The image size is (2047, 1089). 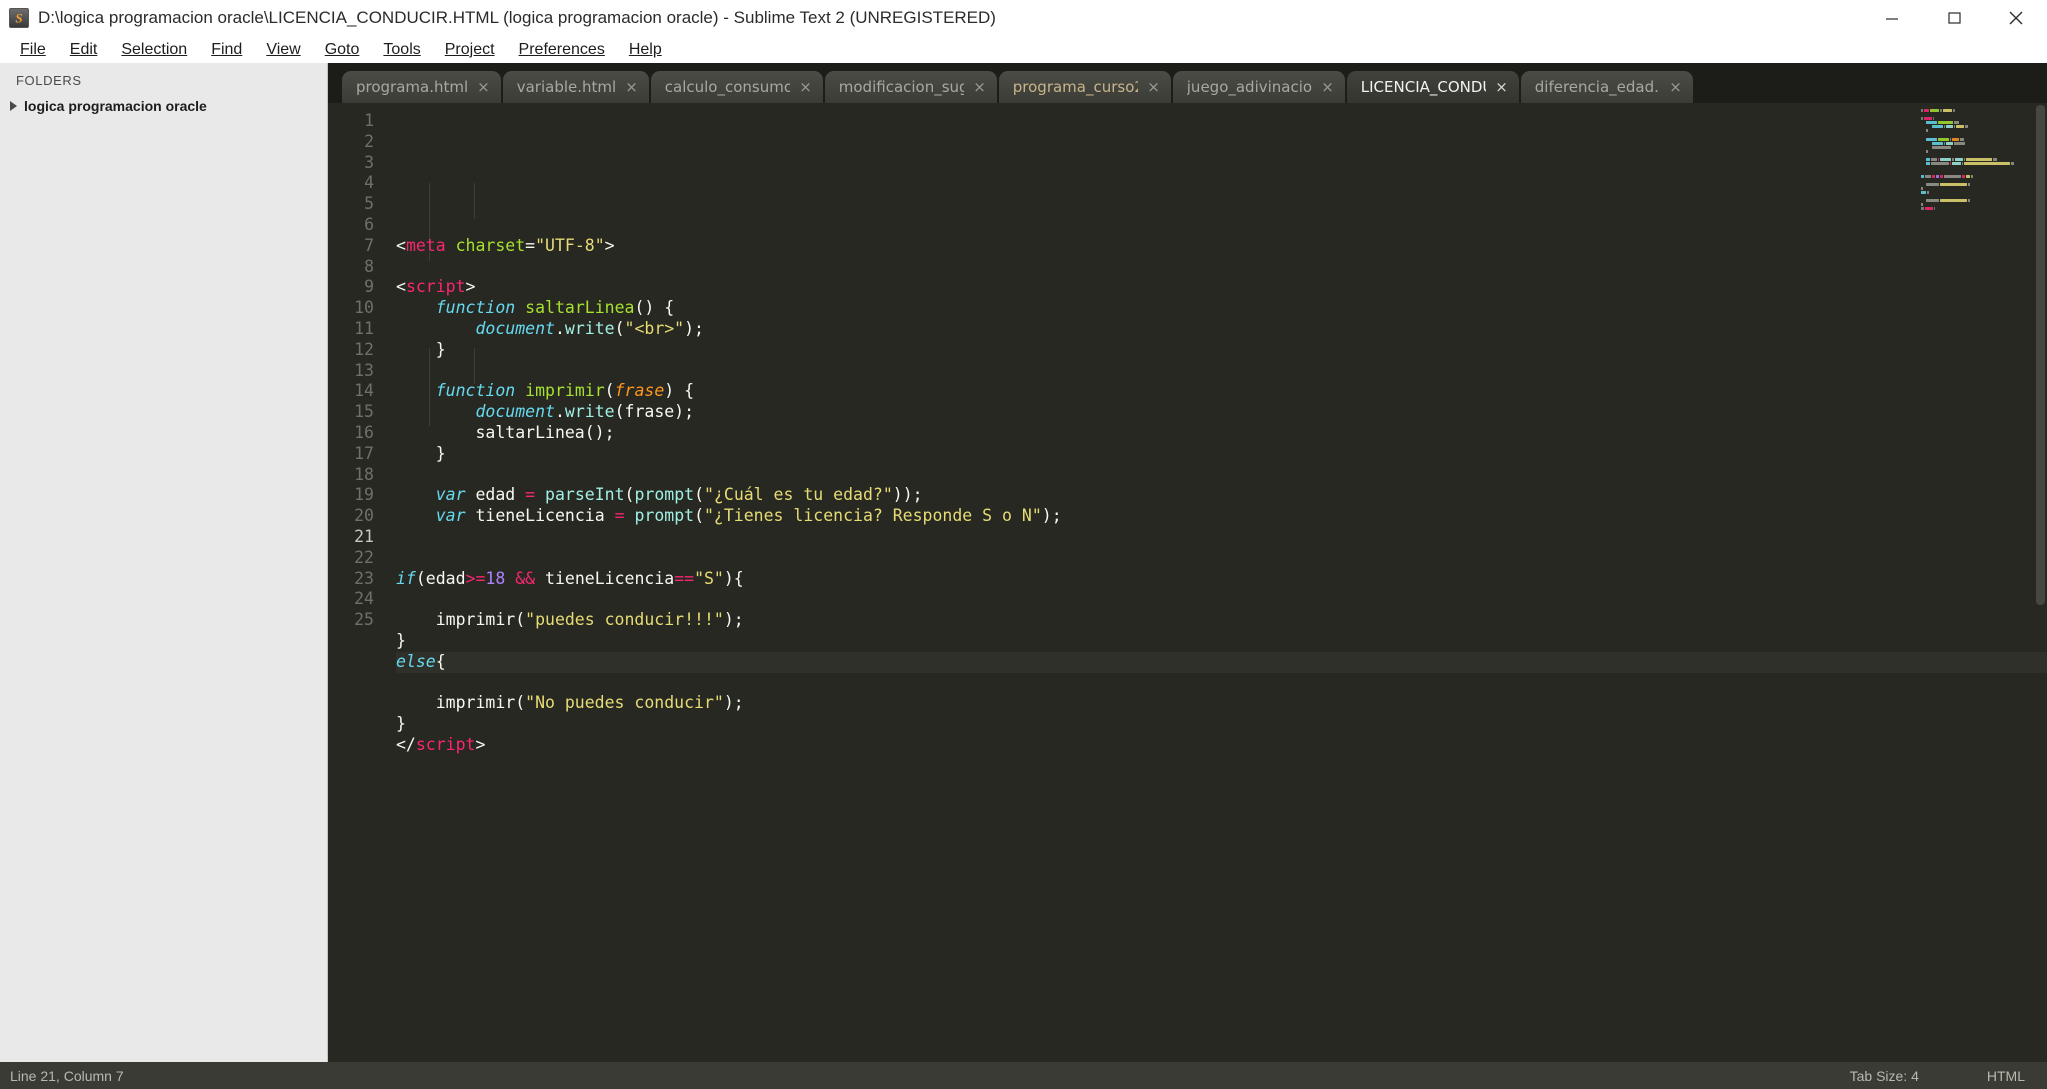 I want to click on code-token-kw: function, so click(x=475, y=391).